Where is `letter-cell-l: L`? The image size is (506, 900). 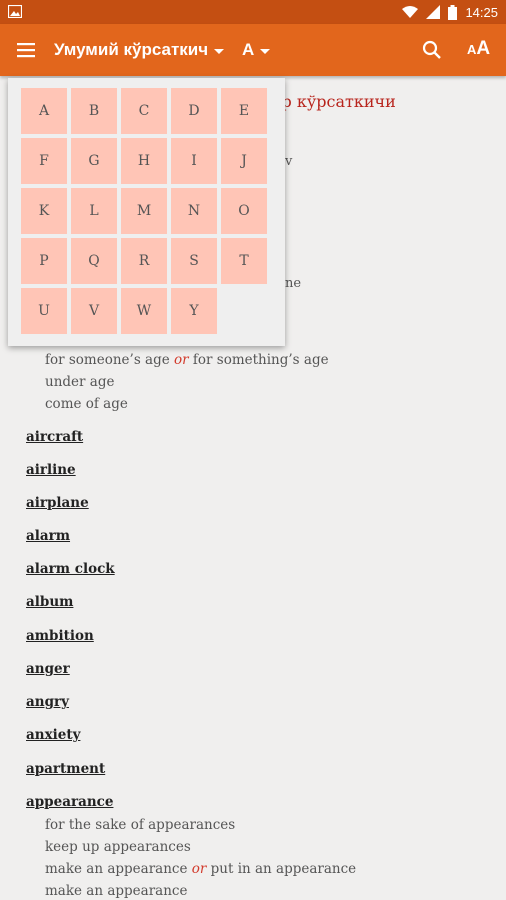
letter-cell-l: L is located at coordinates (94, 211).